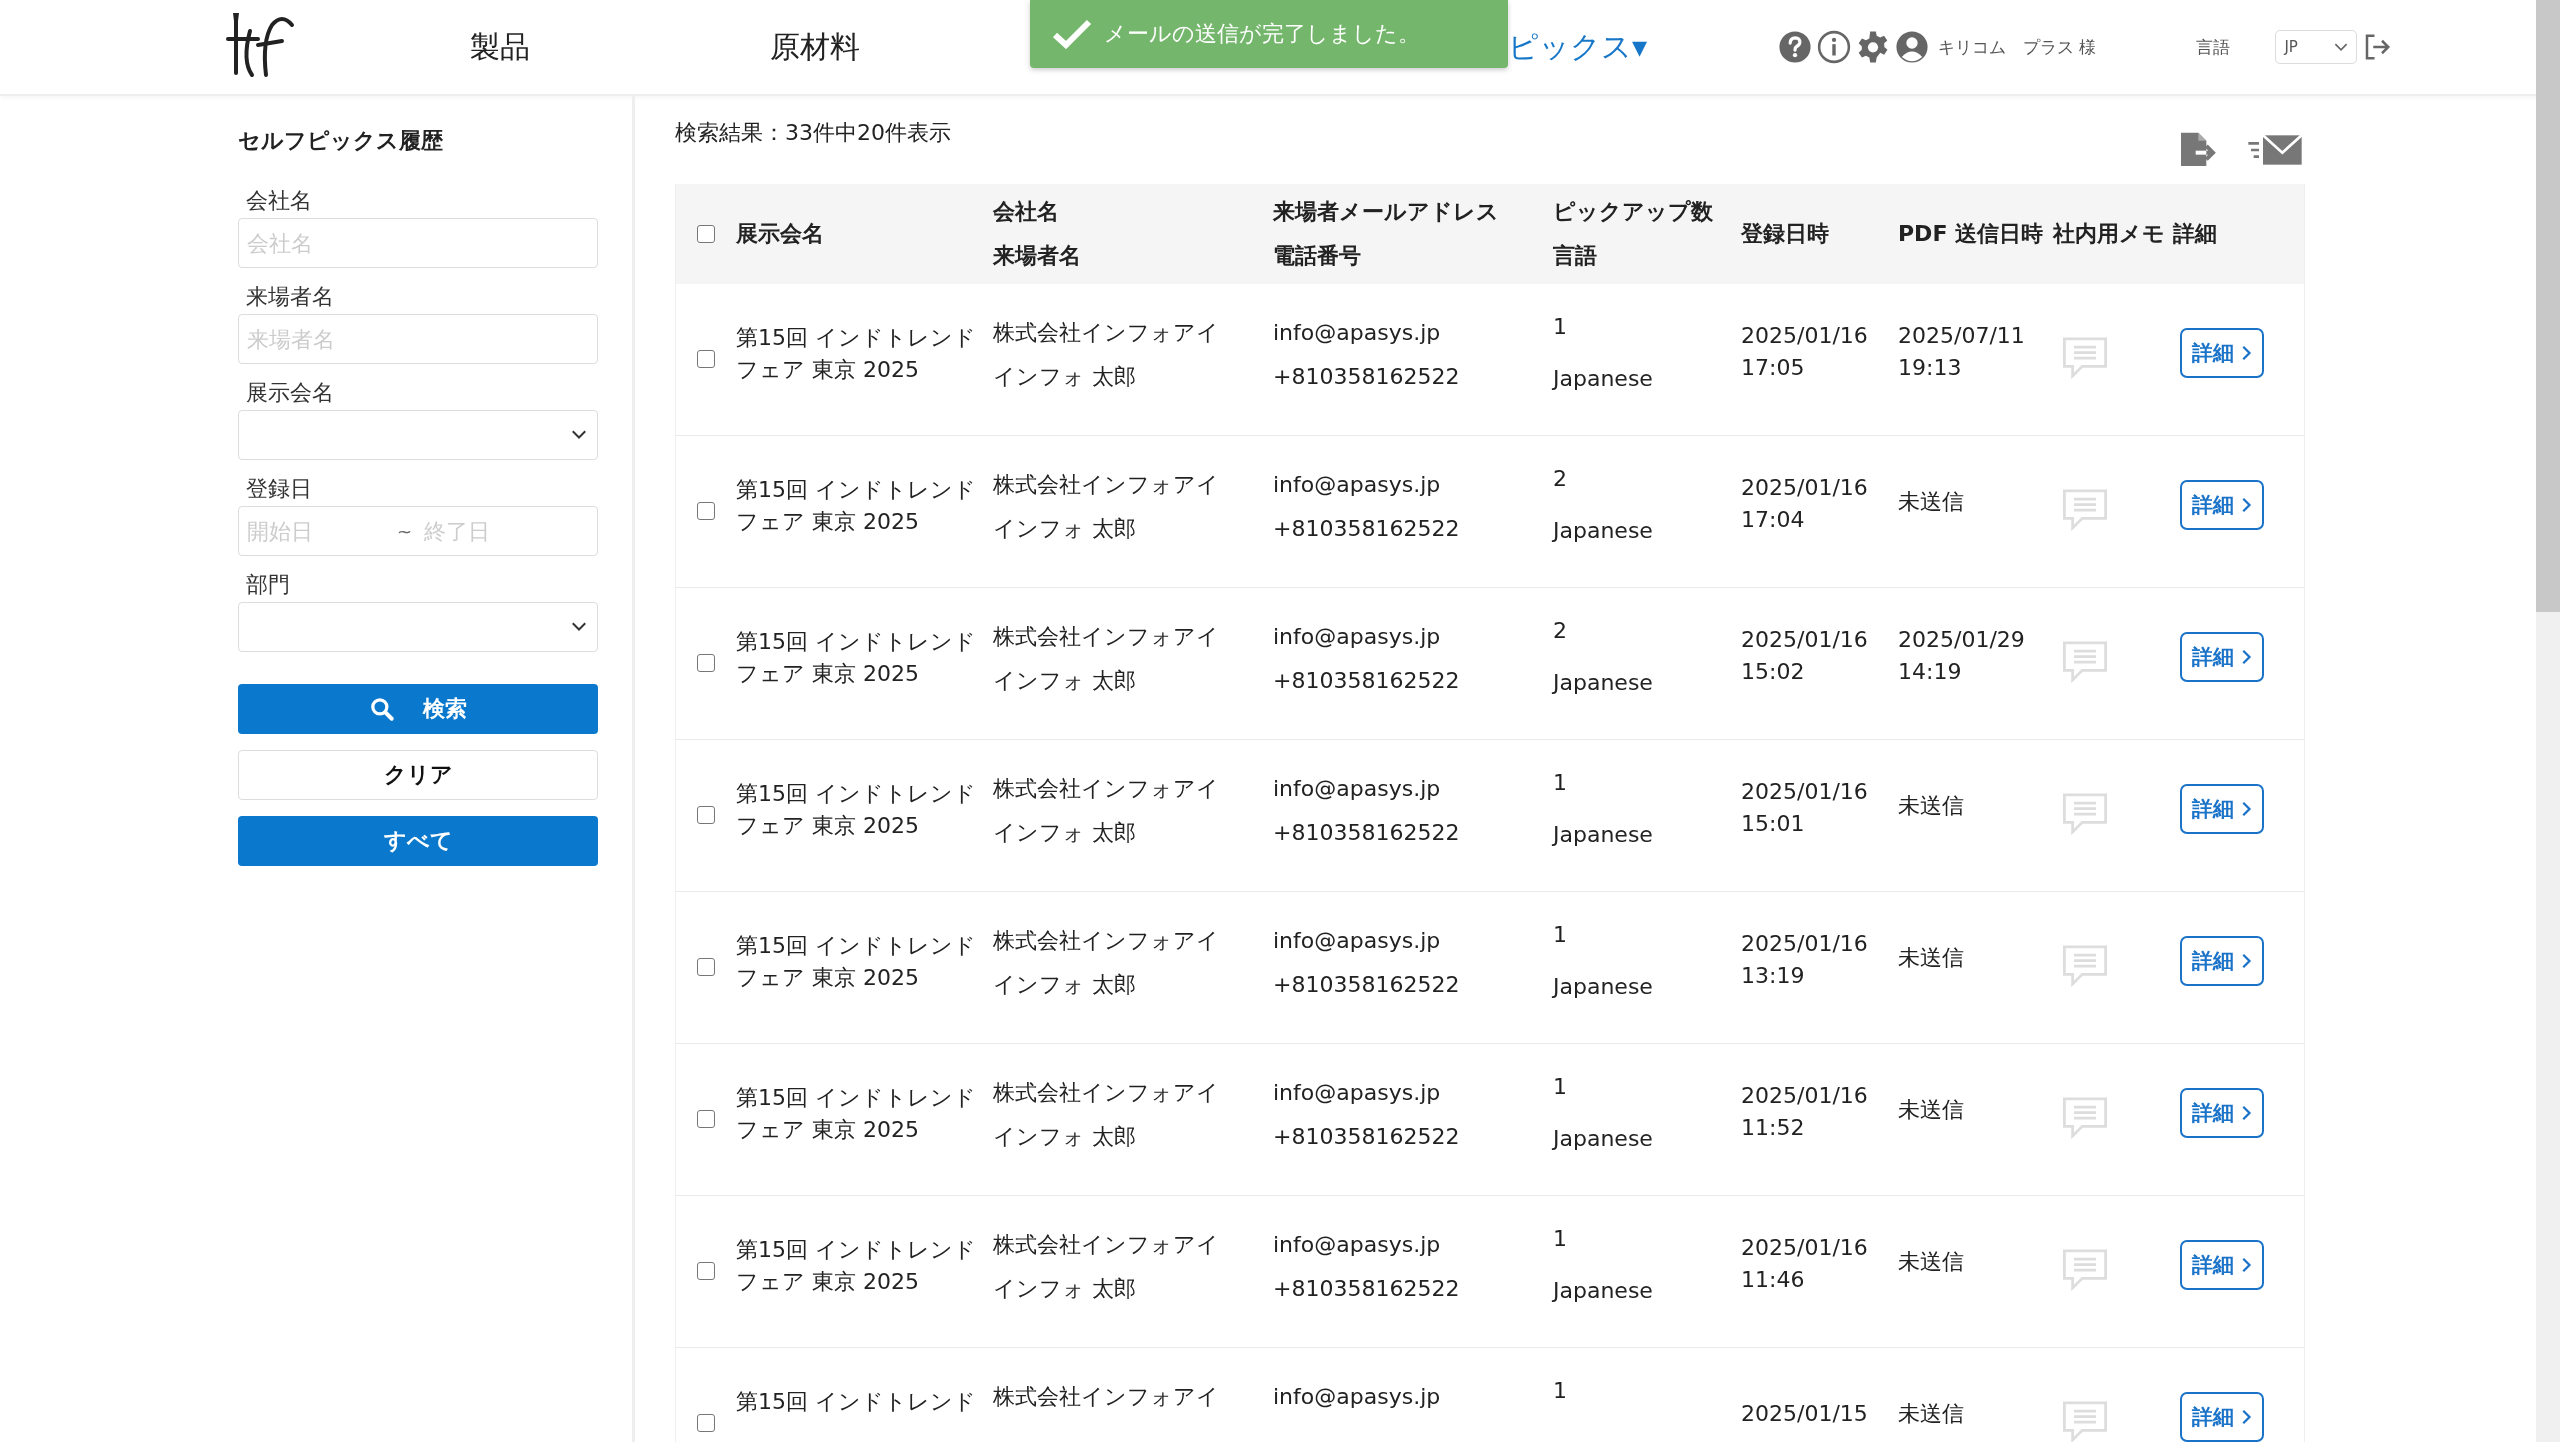 Image resolution: width=2560 pixels, height=1442 pixels. I want to click on field-label: 展示会名, so click(290, 393).